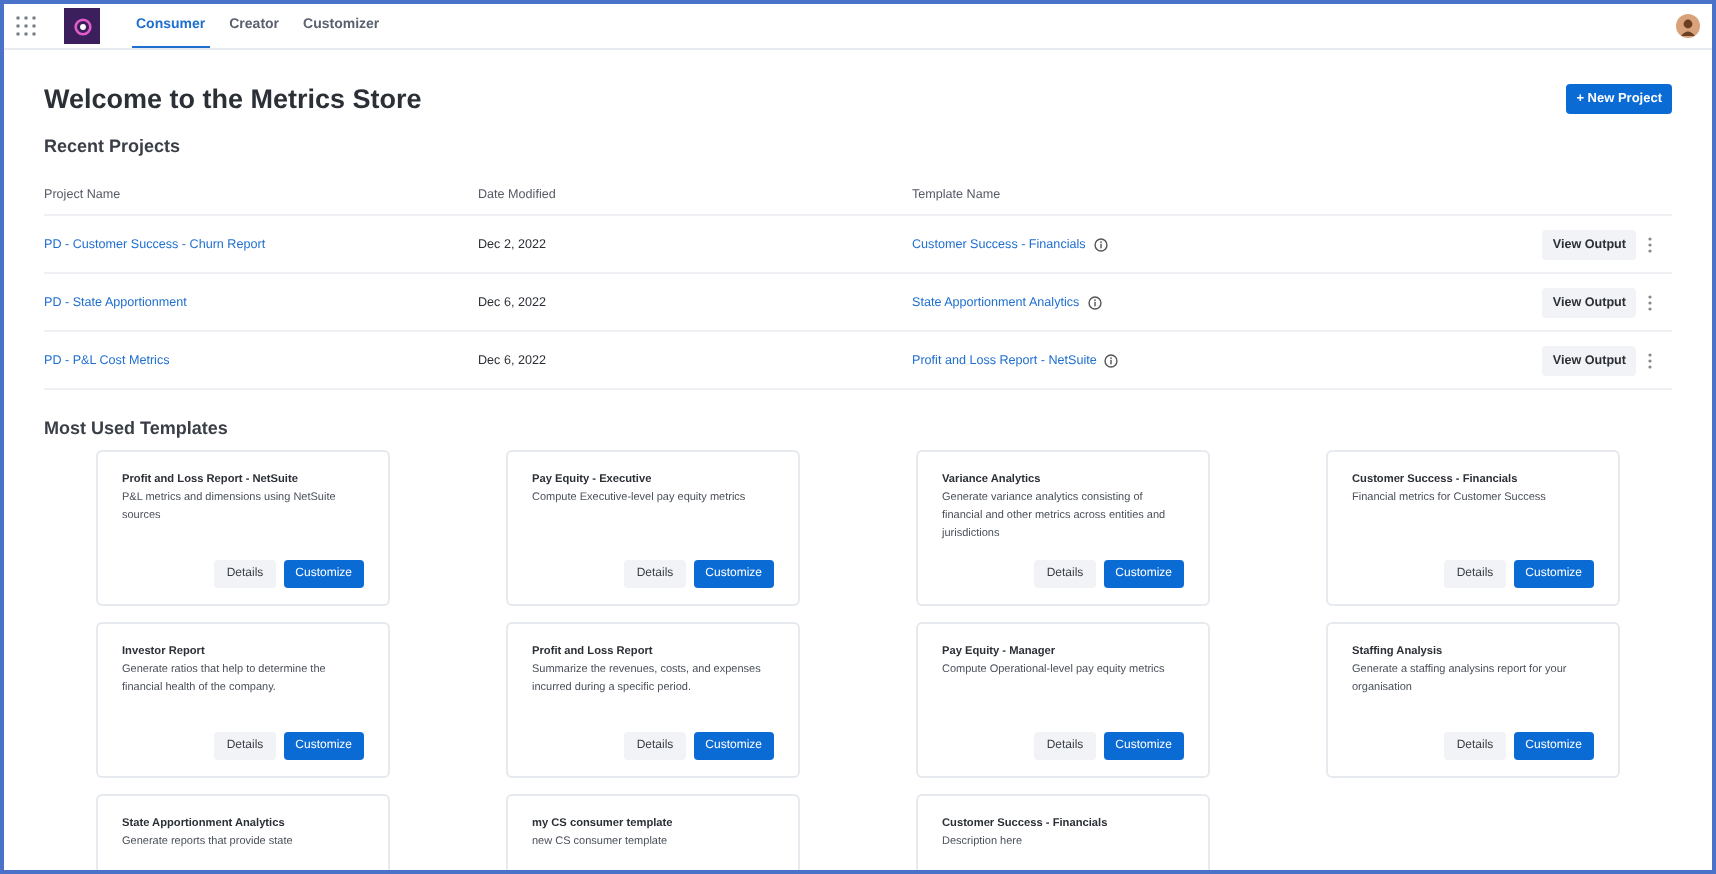 Image resolution: width=1716 pixels, height=874 pixels. Describe the element at coordinates (233, 99) in the screenshot. I see `page-title: Welcome to the Metrics Store` at that location.